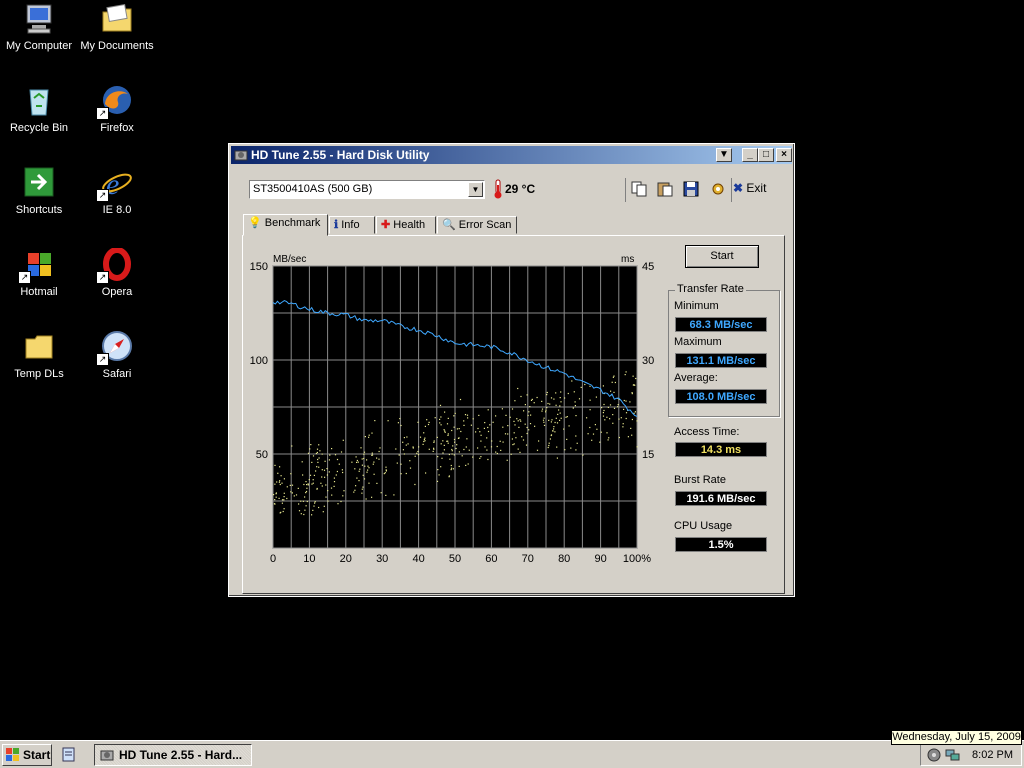  I want to click on tab-benchmark: 💡 Benchmark, so click(285, 225).